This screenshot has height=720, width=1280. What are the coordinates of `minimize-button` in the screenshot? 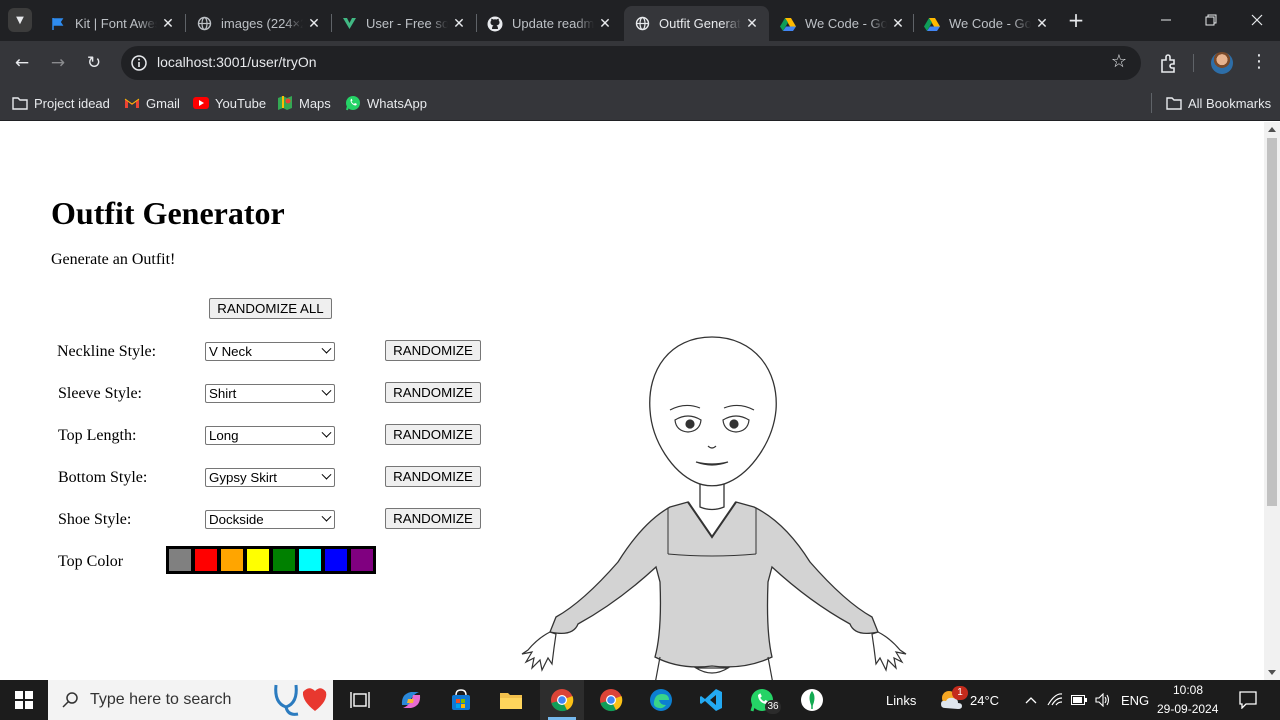 It's located at (1166, 20).